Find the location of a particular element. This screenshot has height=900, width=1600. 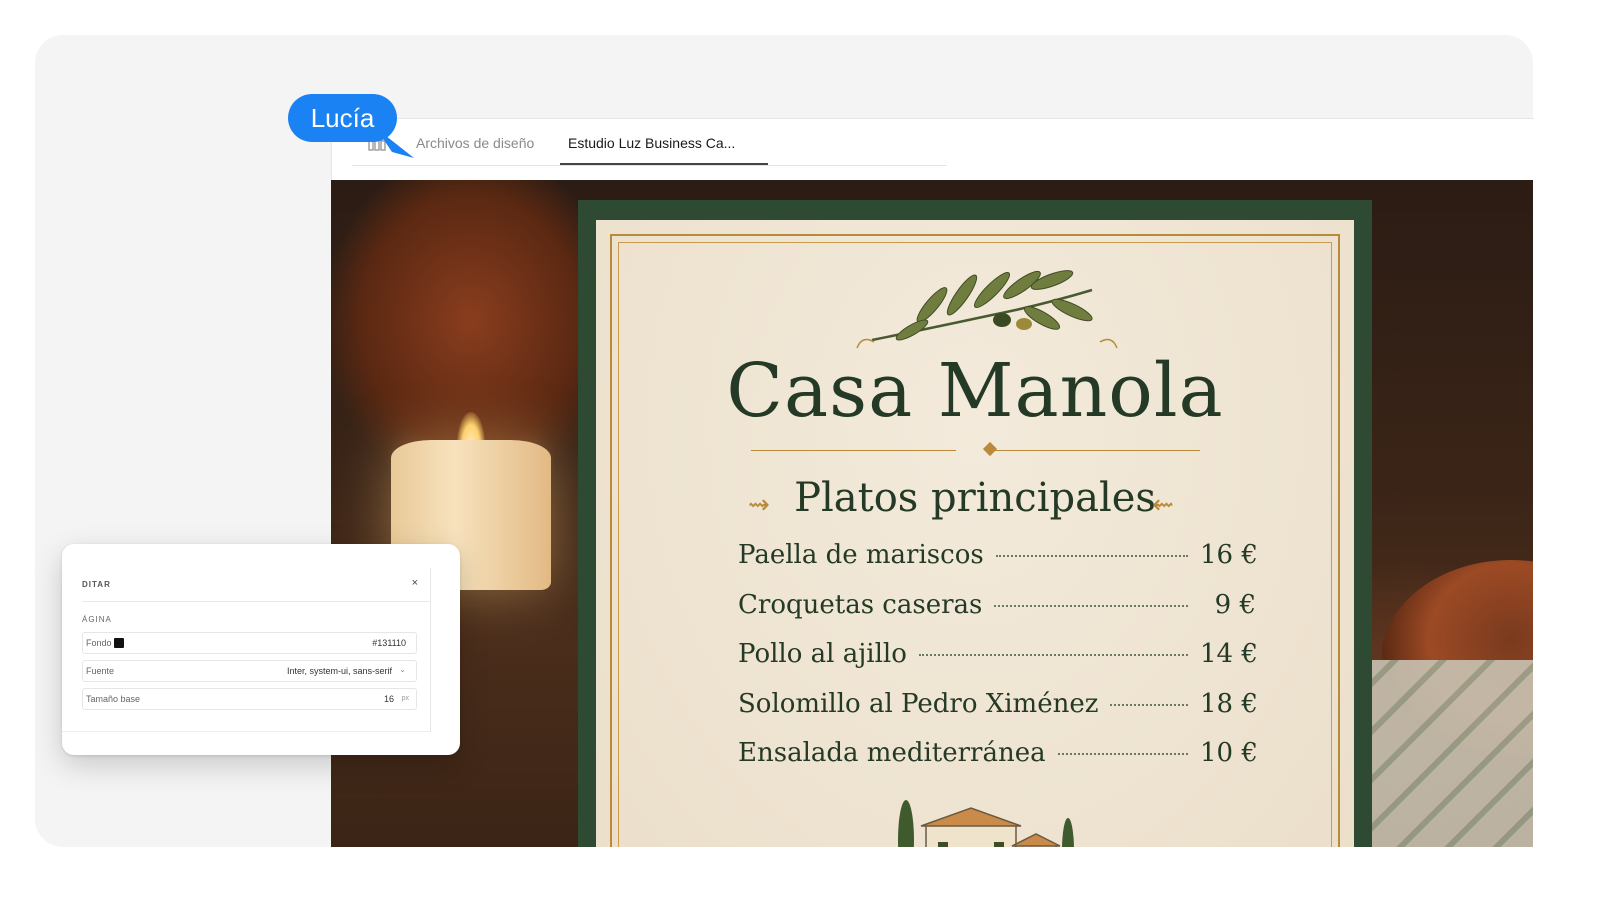

font-label: Fuente is located at coordinates (100, 671).